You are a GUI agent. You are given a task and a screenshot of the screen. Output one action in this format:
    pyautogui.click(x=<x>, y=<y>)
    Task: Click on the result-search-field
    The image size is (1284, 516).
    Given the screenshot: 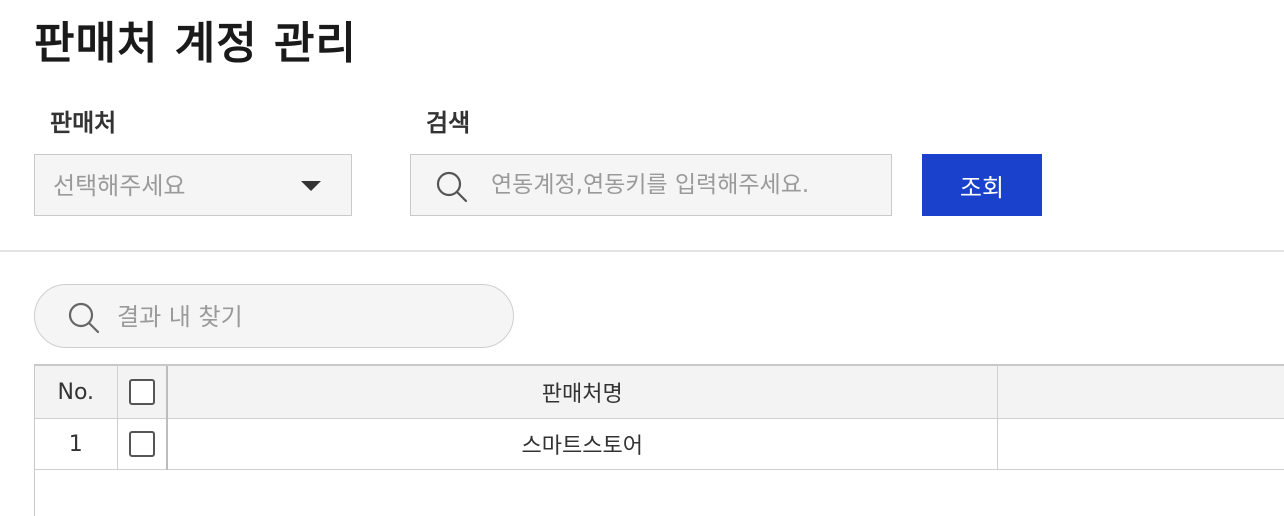 What is the action you would take?
    pyautogui.click(x=274, y=316)
    